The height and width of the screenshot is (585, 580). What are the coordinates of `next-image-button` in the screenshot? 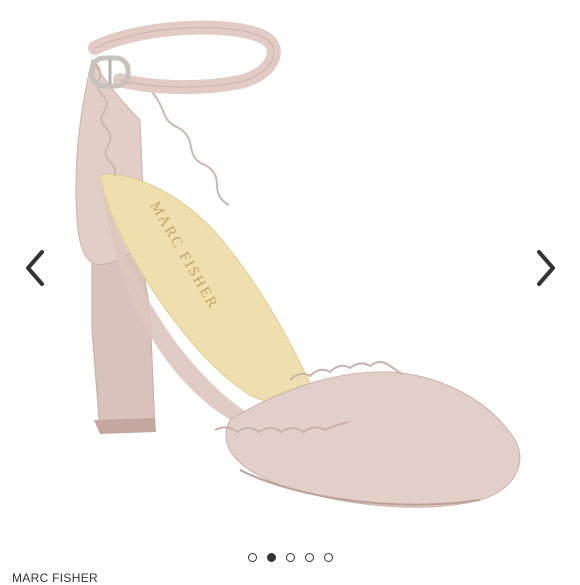 It's located at (546, 268).